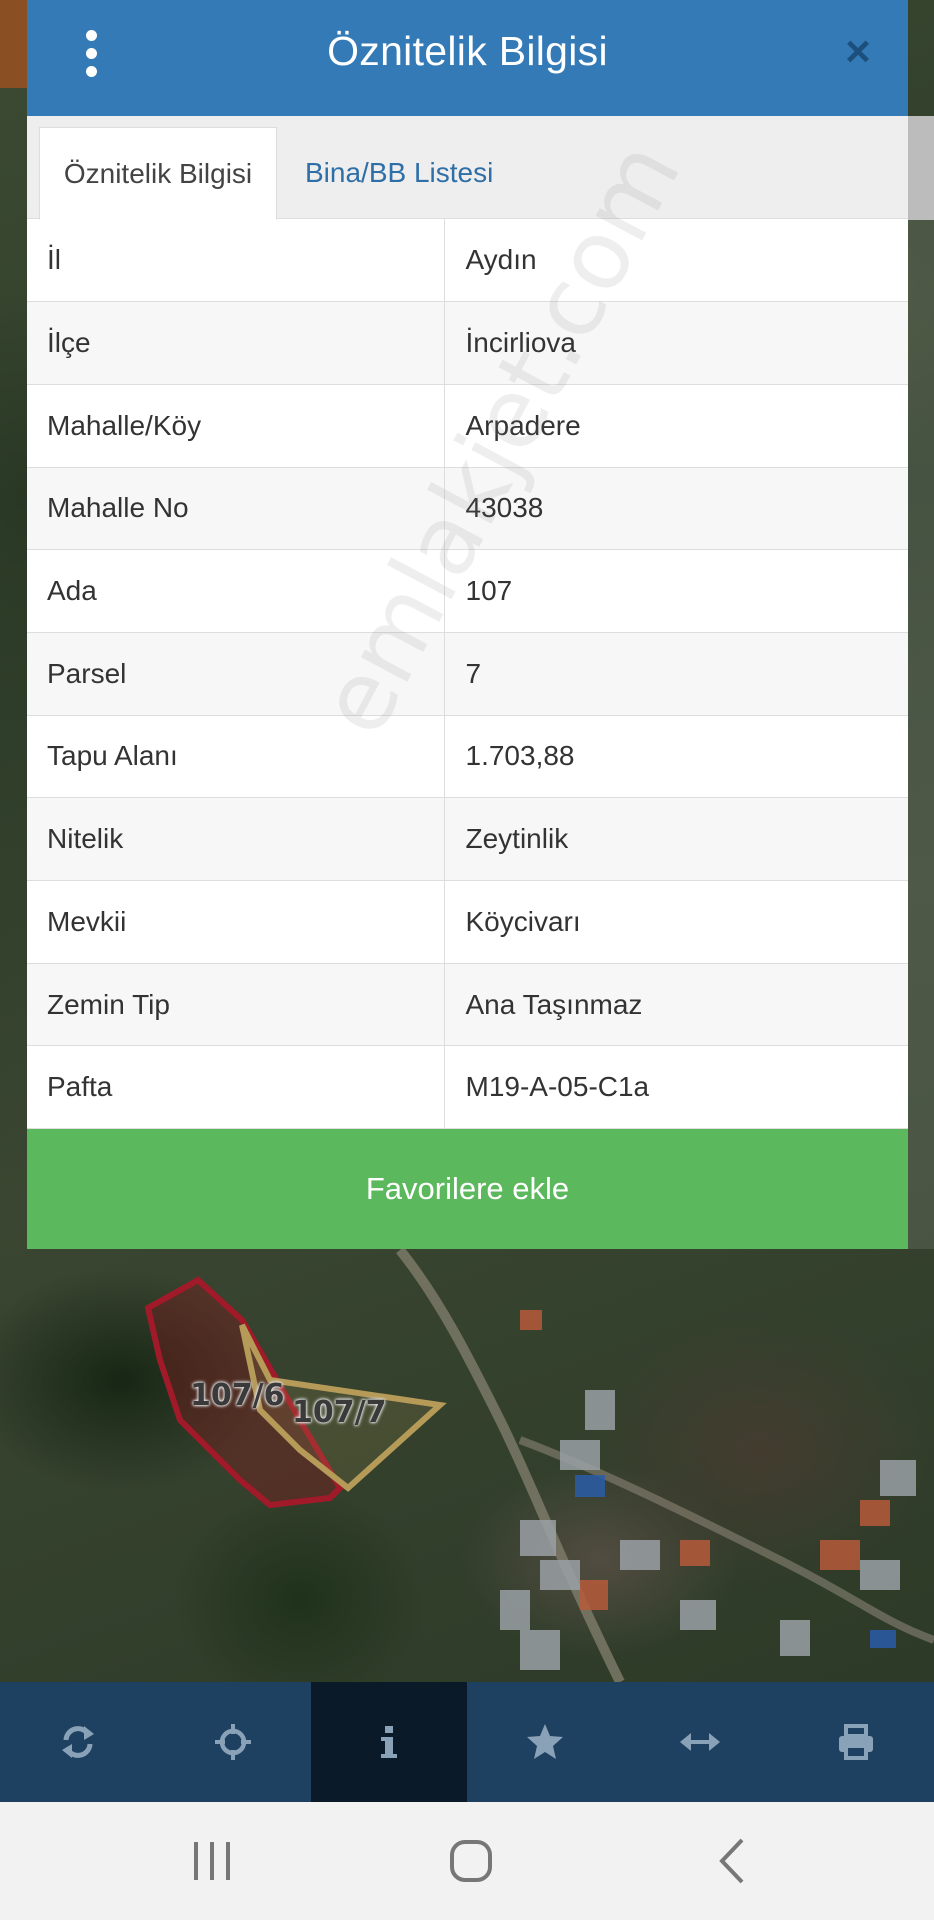 The image size is (934, 1920). I want to click on measure-arrows-icon, so click(700, 1742).